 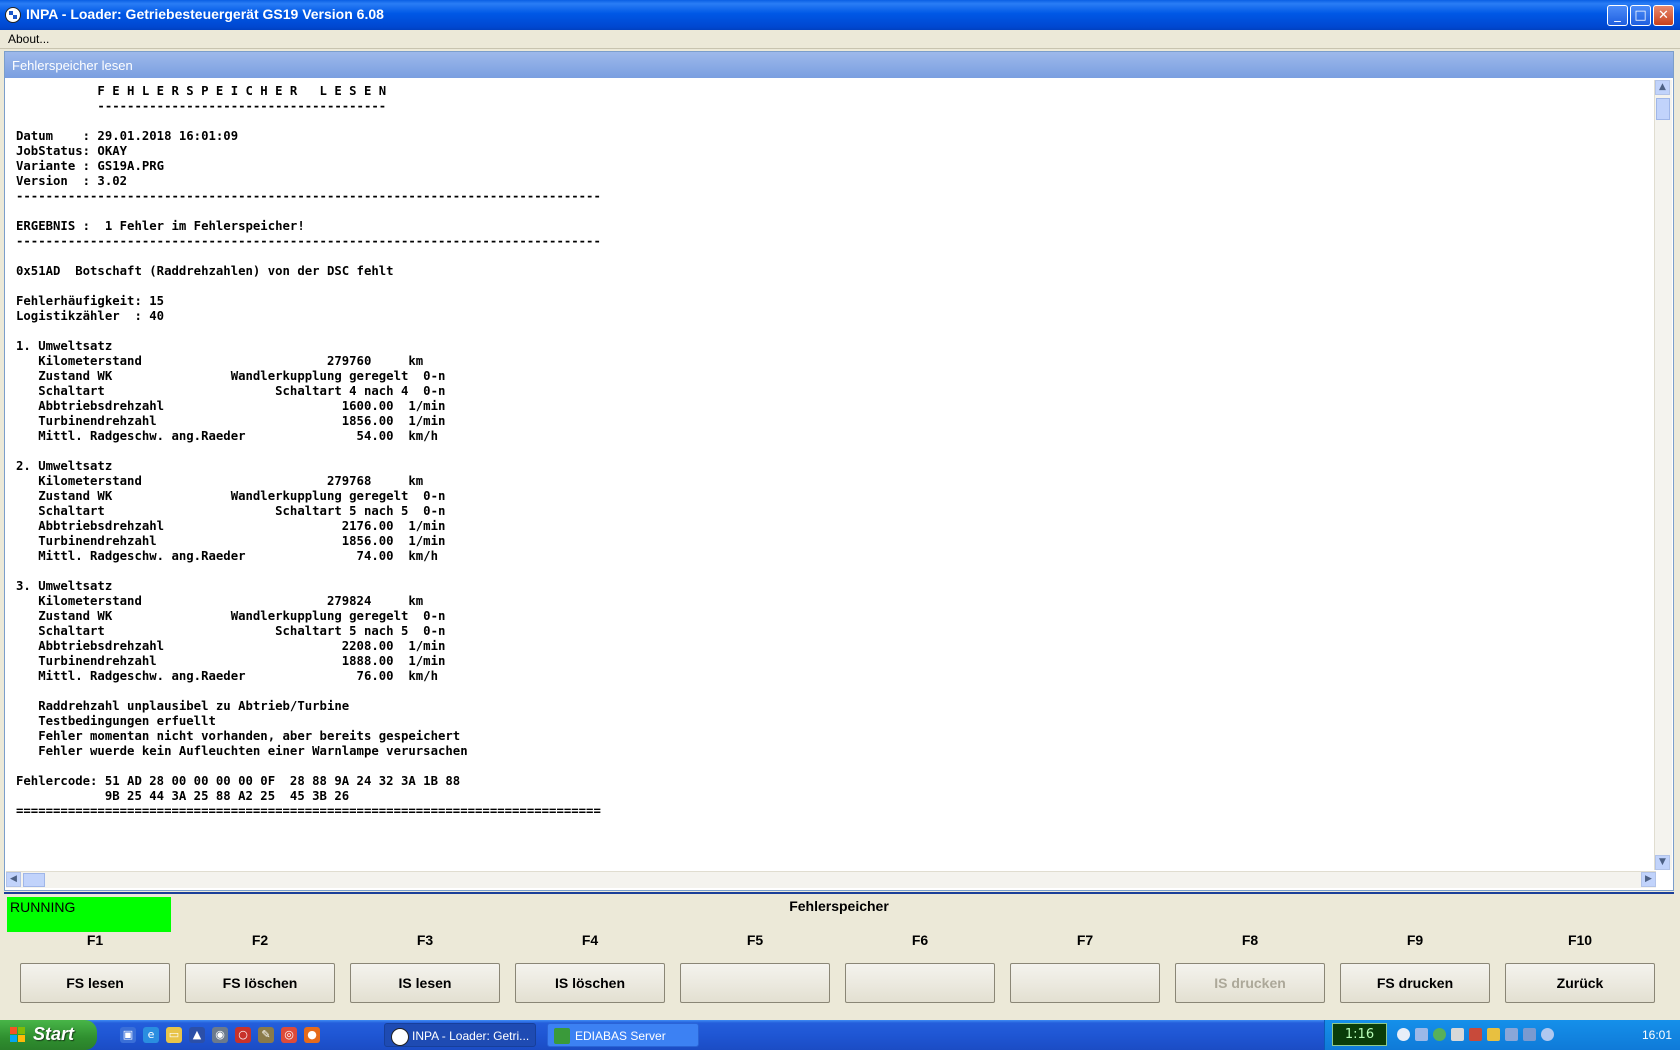 I want to click on report-line: Abbtriebsdrehzahl 2208.00 1/min, so click(x=231, y=646).